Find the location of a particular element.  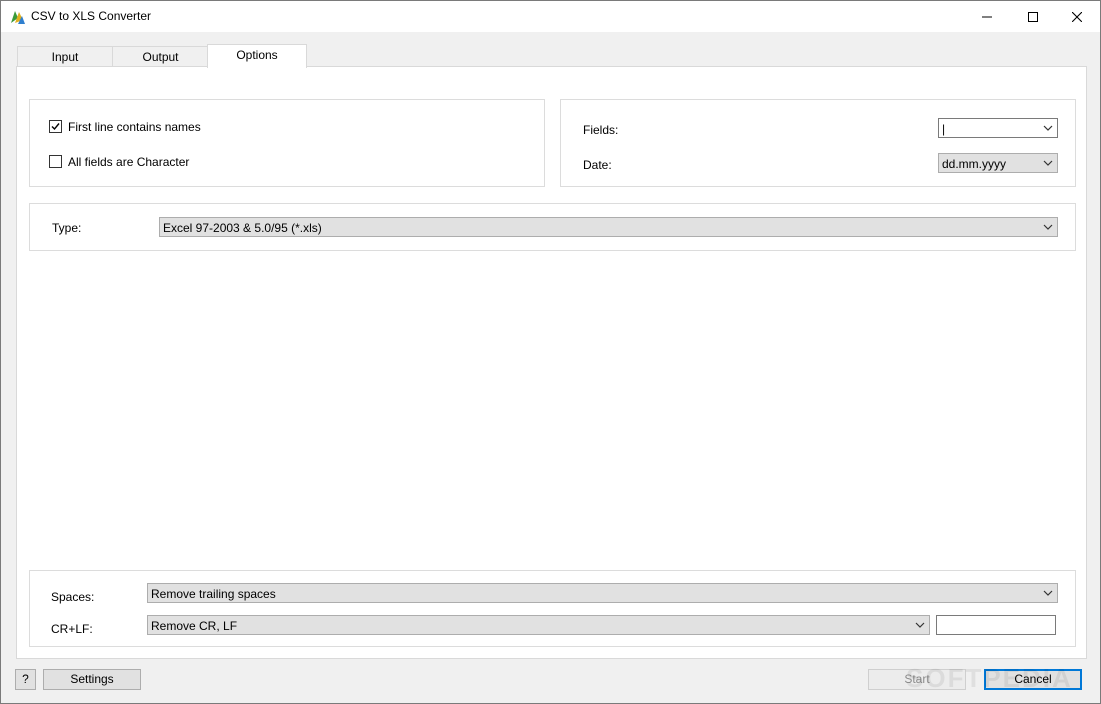

settings-button: Settings is located at coordinates (92, 679).